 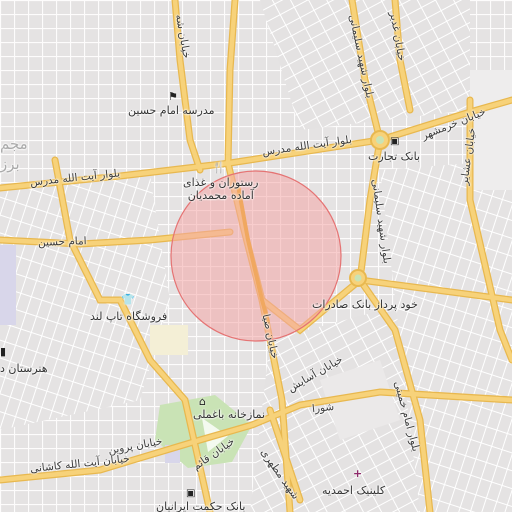 I want to click on poi-label-clinic: کلینیک احمدیه, so click(x=353, y=490).